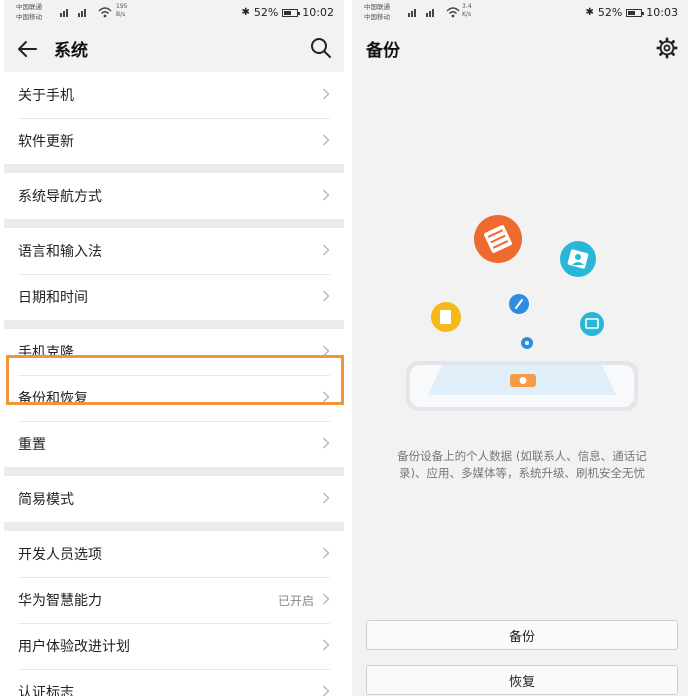  What do you see at coordinates (46, 353) in the screenshot?
I see `settings-row-label: 手机克隆` at bounding box center [46, 353].